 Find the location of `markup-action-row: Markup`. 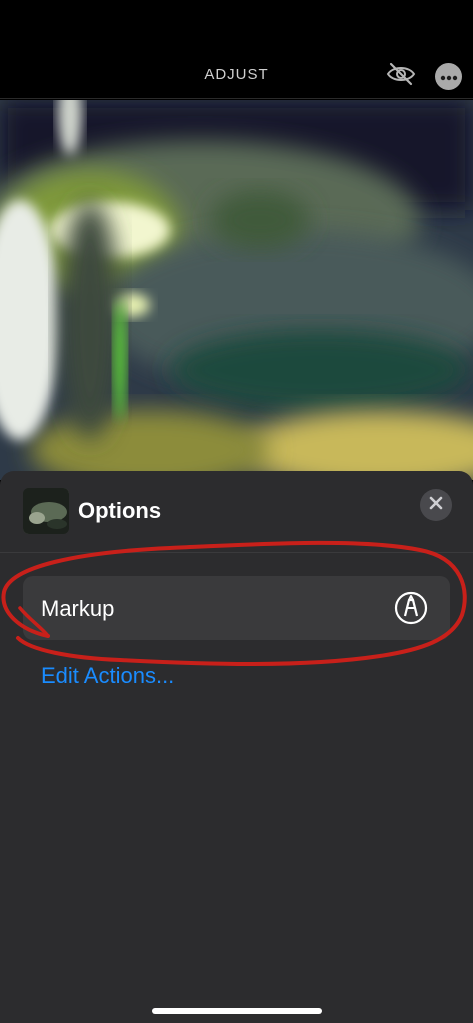

markup-action-row: Markup is located at coordinates (236, 608).